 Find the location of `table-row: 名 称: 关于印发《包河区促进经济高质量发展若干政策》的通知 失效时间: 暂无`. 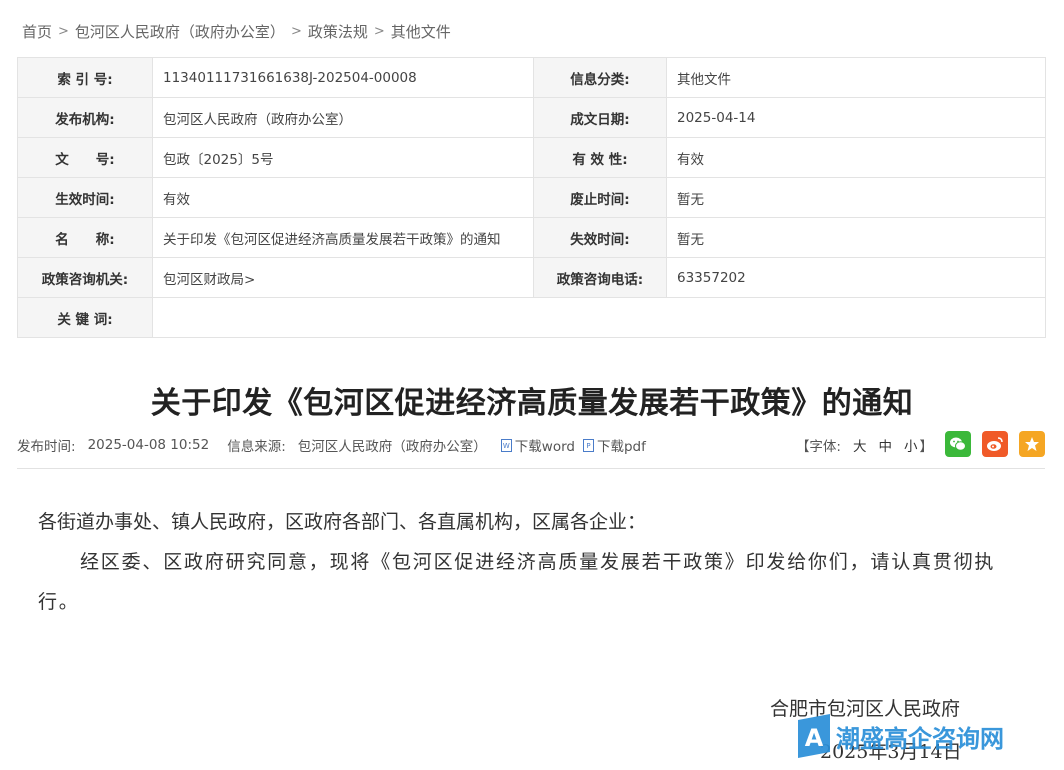

table-row: 名 称: 关于印发《包河区促进经济高质量发展若干政策》的通知 失效时间: 暂无 is located at coordinates (531, 237).